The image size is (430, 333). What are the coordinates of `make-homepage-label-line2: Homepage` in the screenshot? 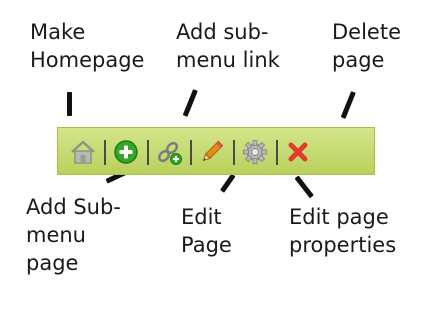 It's located at (87, 60).